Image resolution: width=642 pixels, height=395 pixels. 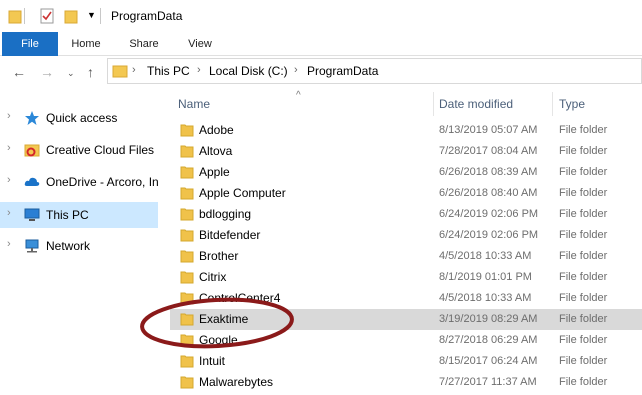 I want to click on file-name: Apple, so click(x=214, y=172).